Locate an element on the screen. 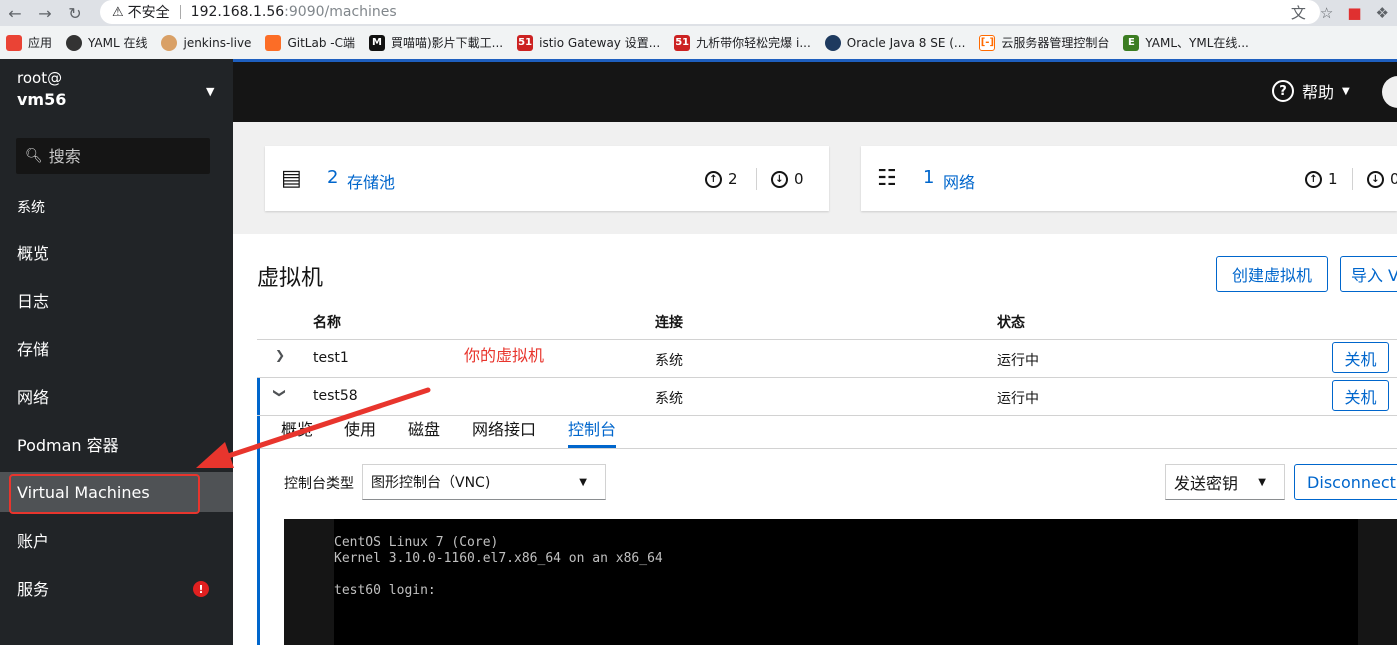  active-value: 2 is located at coordinates (733, 179).